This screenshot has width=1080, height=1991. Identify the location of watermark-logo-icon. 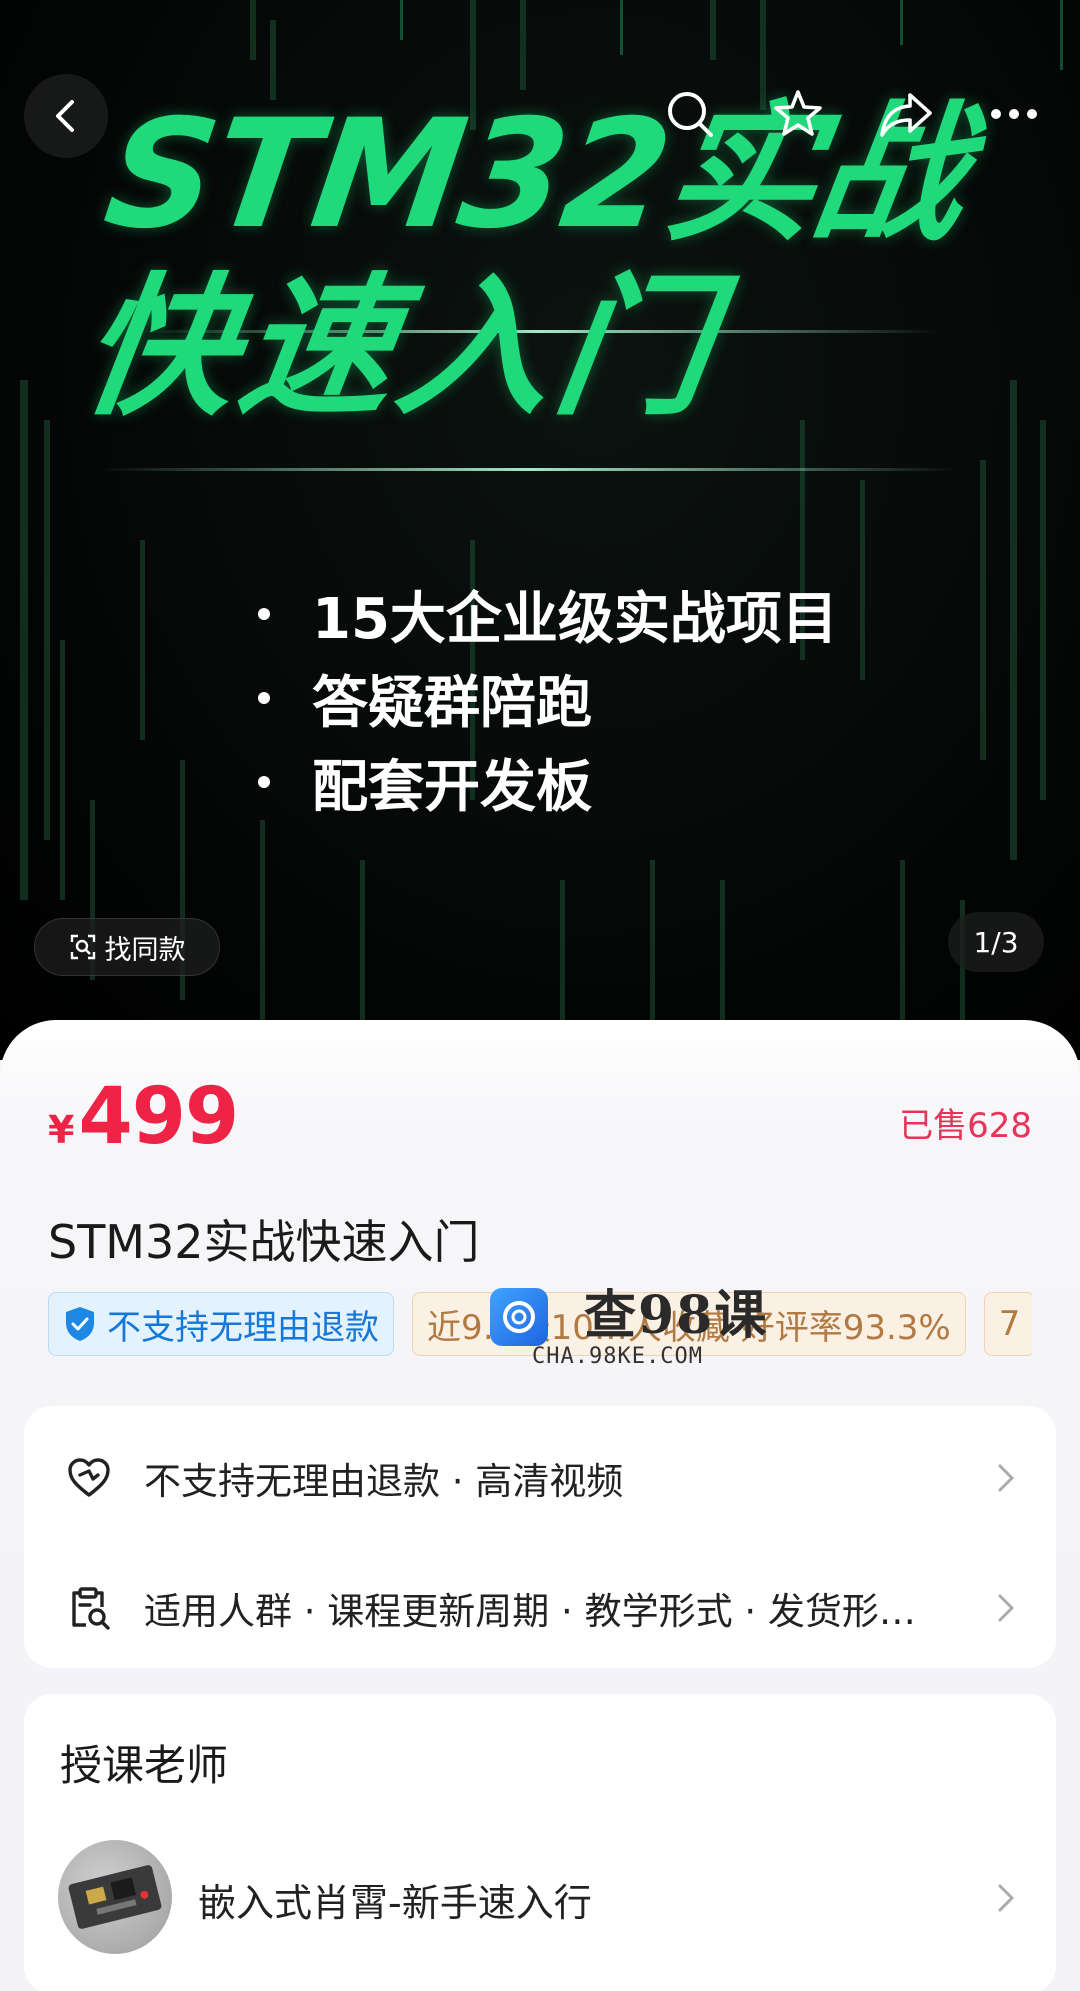
(519, 1317).